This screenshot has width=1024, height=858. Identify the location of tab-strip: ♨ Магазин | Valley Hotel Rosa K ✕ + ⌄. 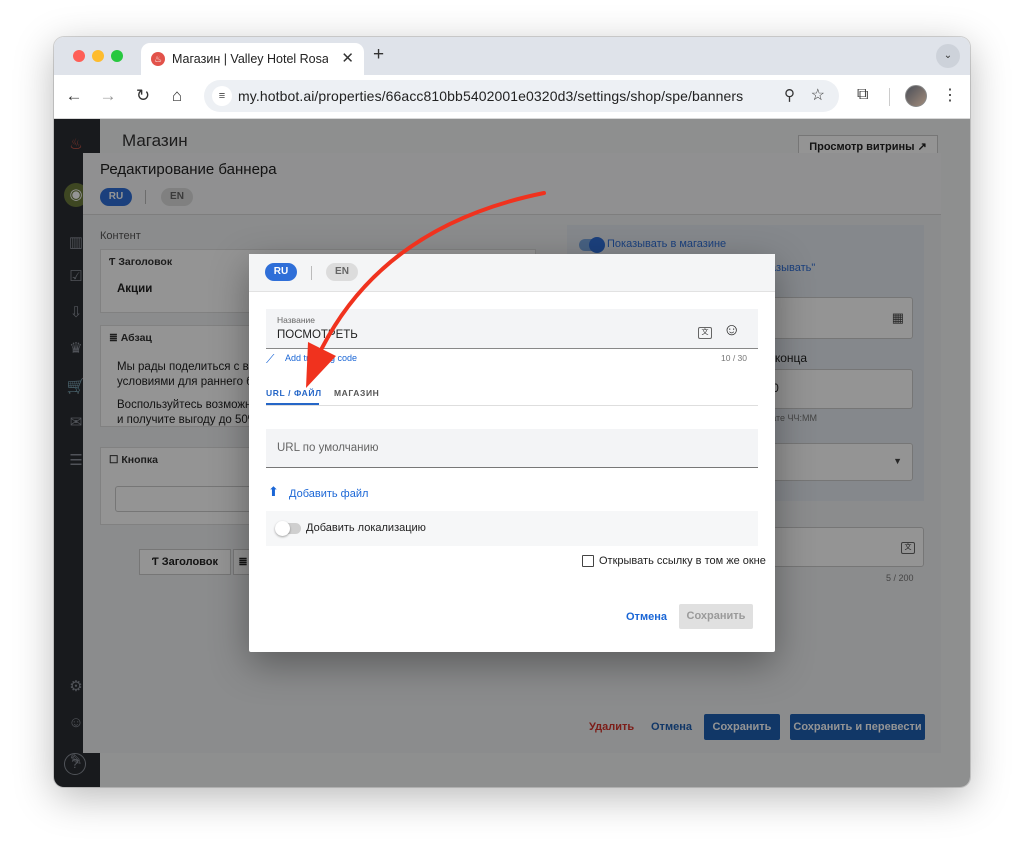
(512, 56).